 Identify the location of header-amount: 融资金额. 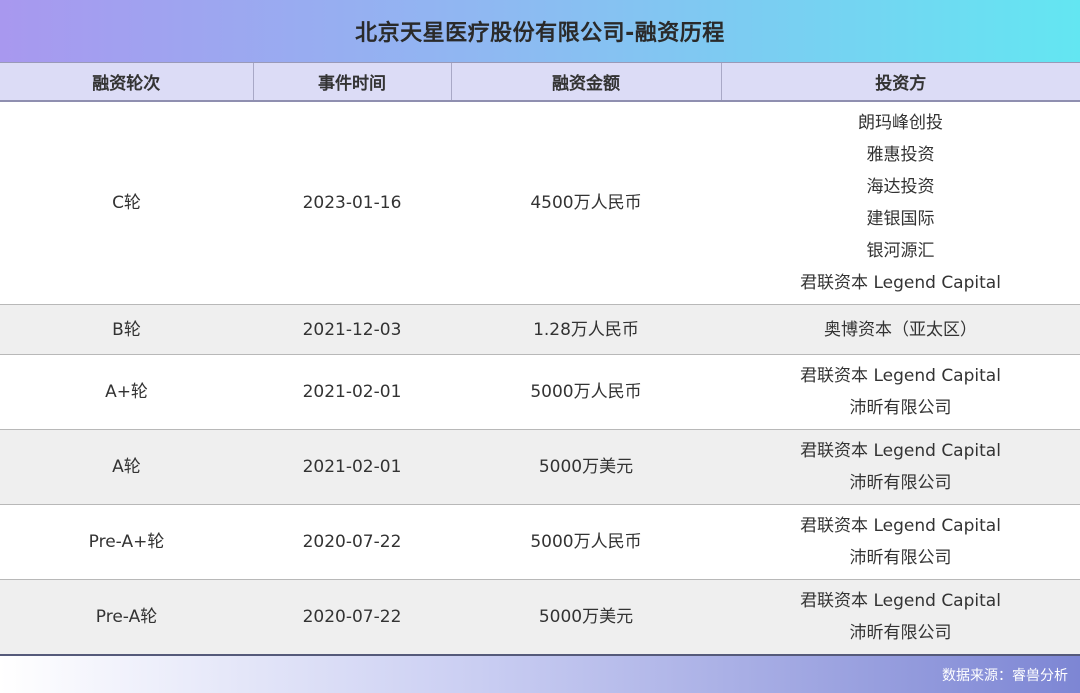
(585, 82).